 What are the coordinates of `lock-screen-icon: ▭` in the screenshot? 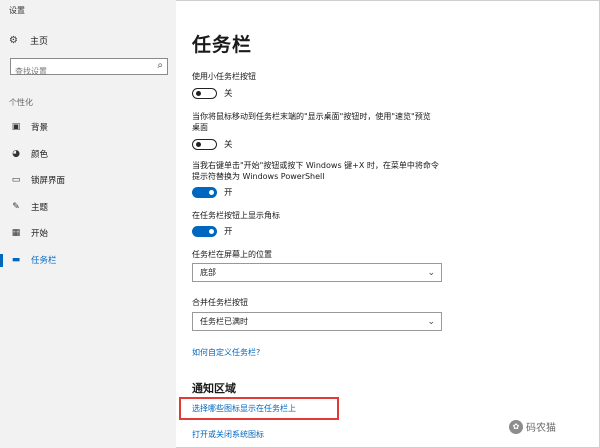 It's located at (16, 180).